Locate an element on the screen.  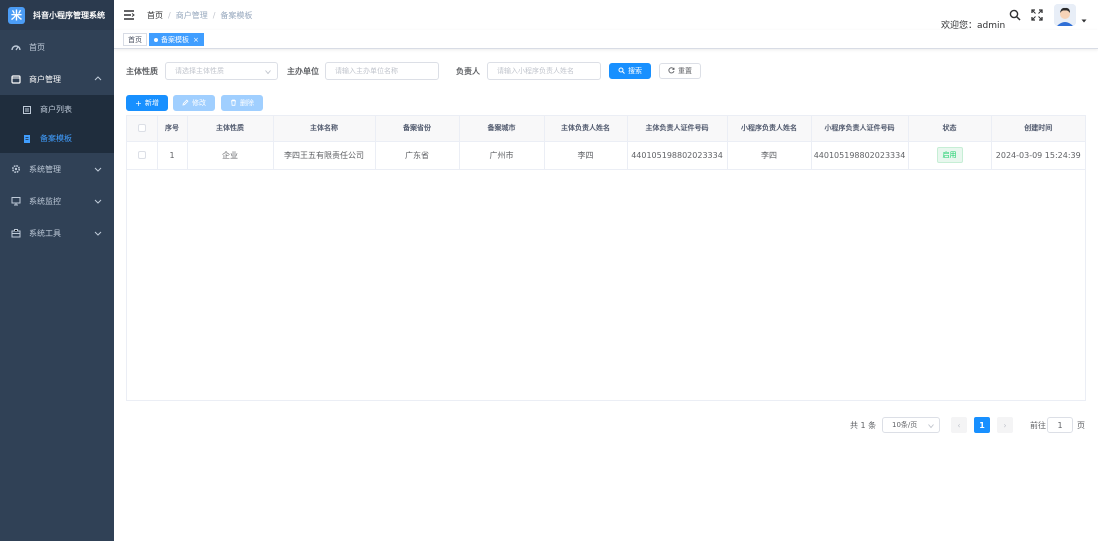
gear-icon is located at coordinates (16, 169).